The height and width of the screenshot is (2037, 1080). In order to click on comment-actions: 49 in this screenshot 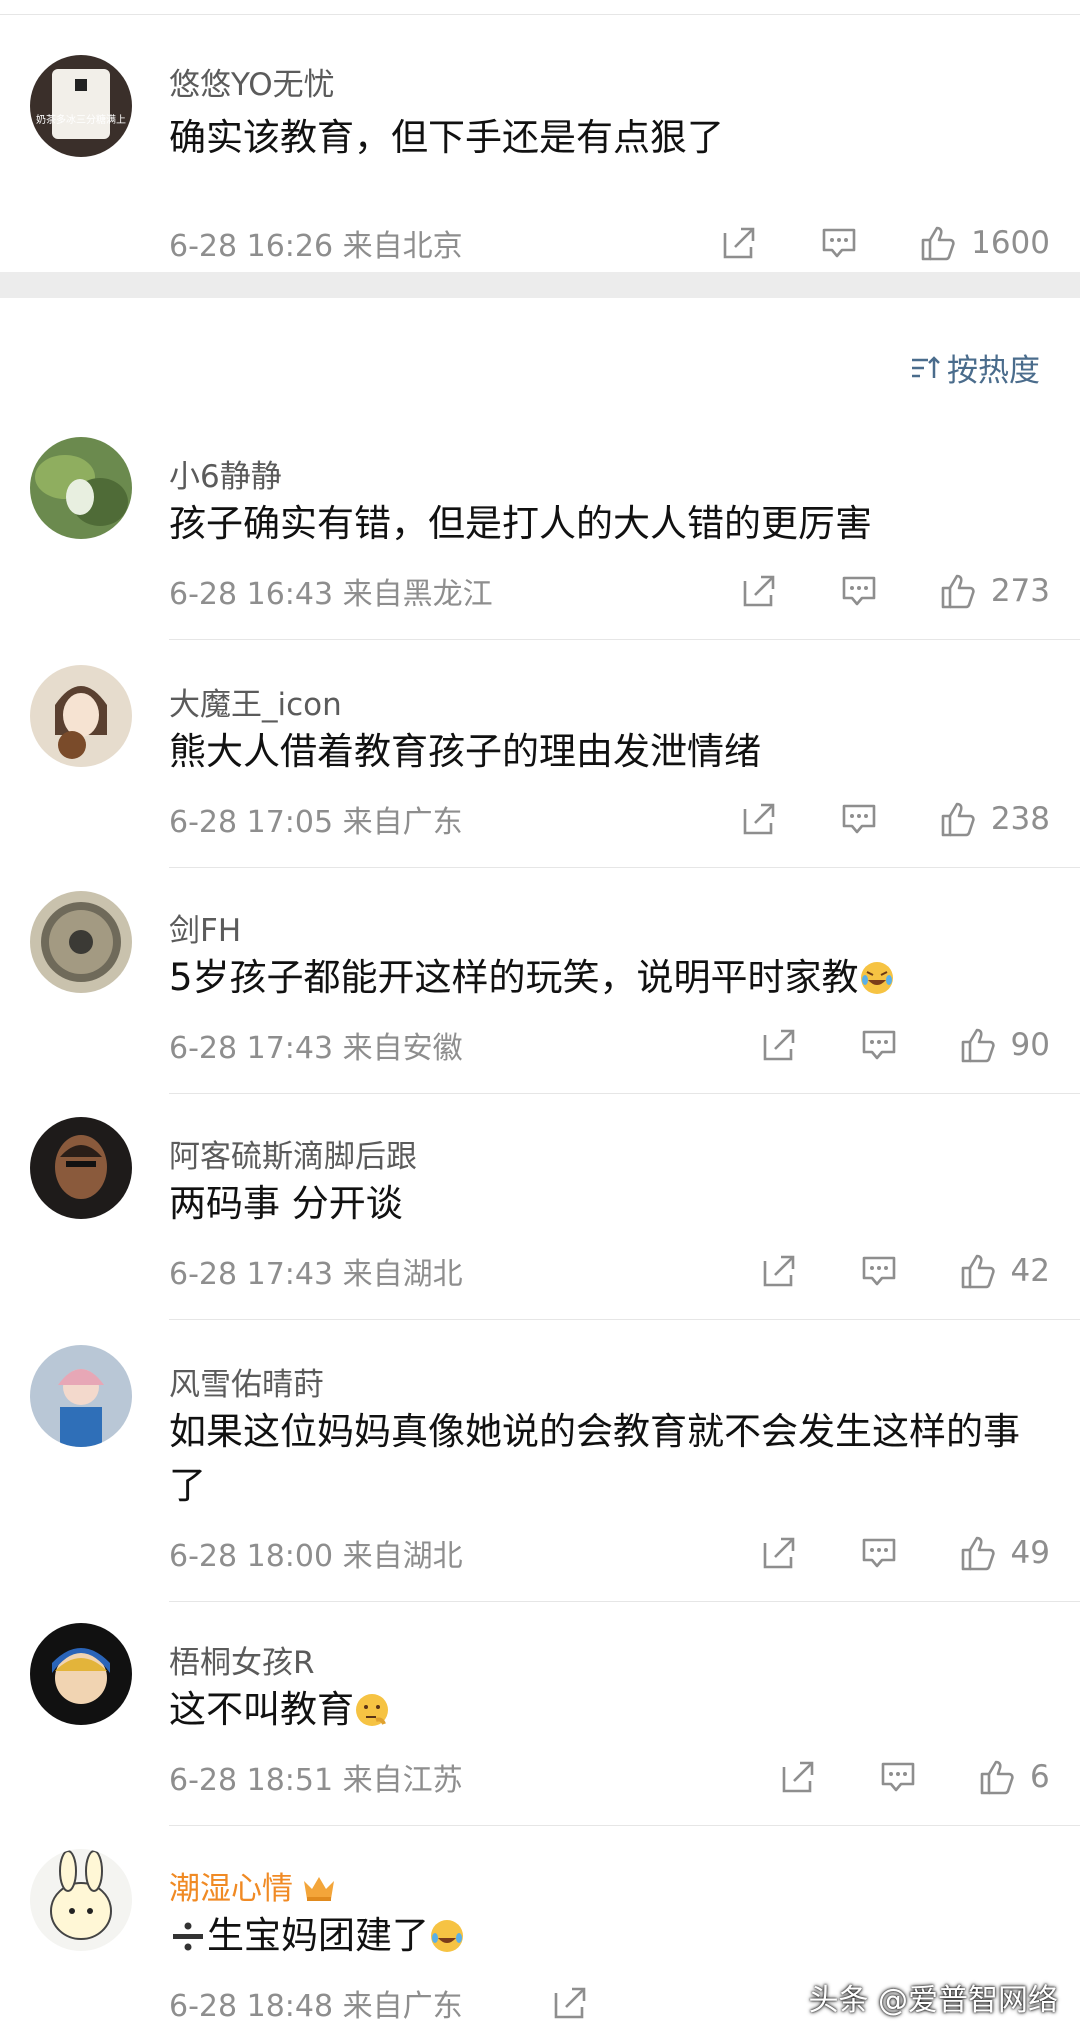, I will do `click(904, 1553)`.